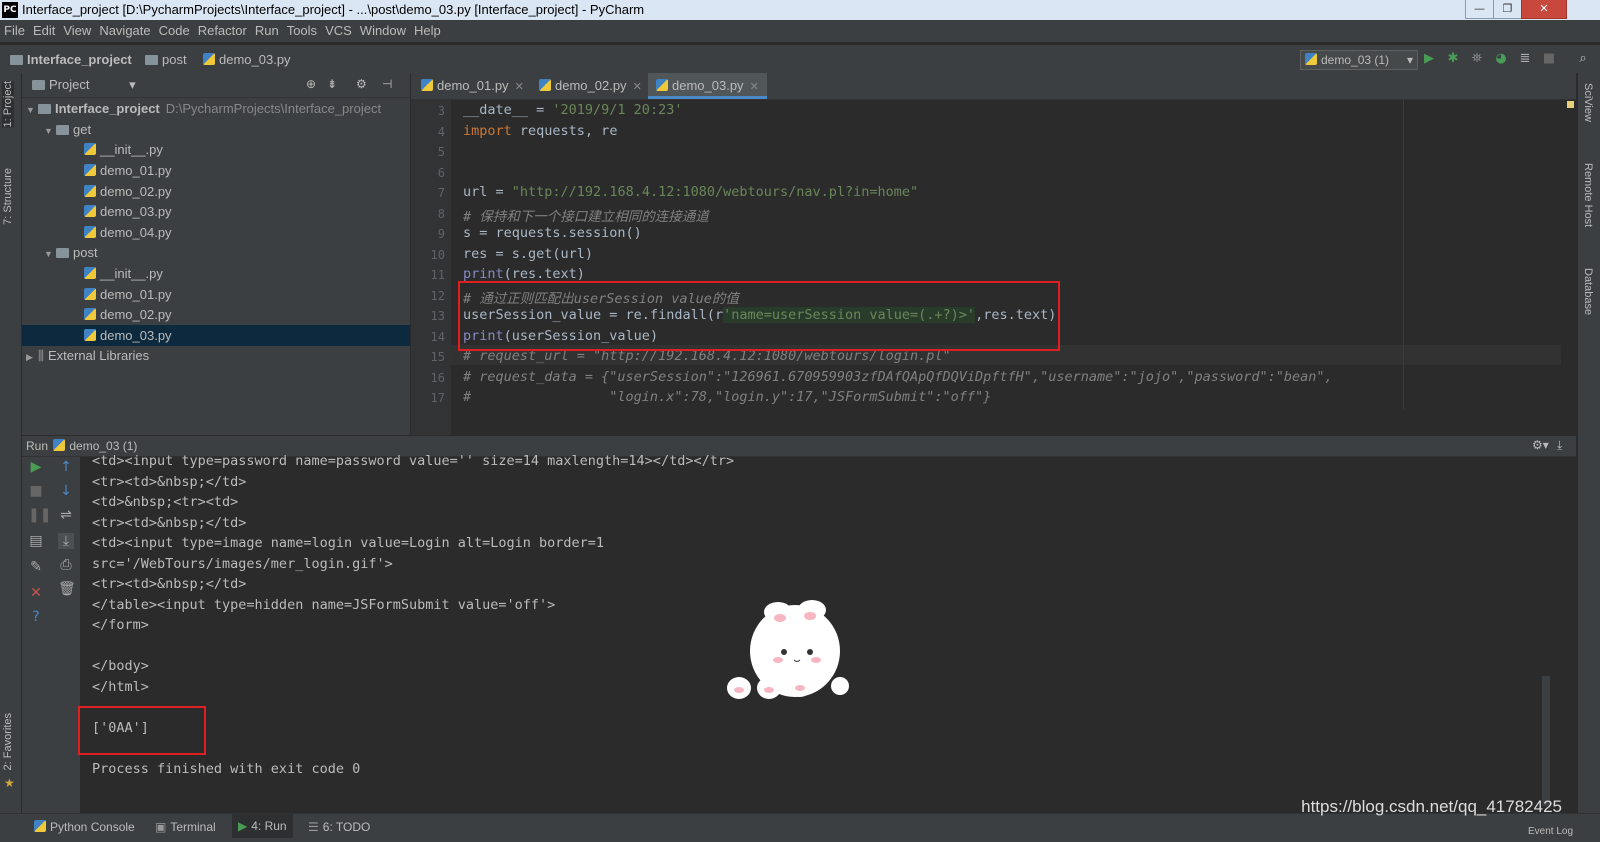 The width and height of the screenshot is (1600, 842). I want to click on menu-refactor: Refactor, so click(222, 30).